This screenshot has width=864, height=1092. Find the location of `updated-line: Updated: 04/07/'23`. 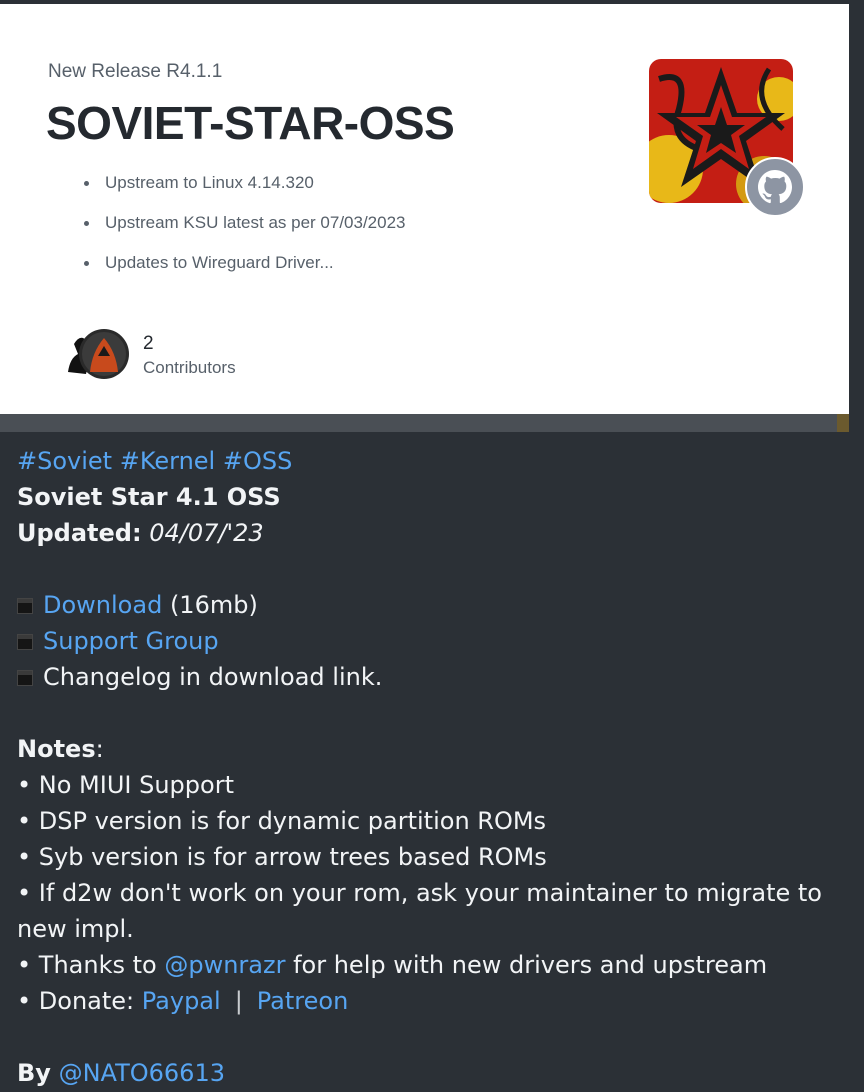

updated-line: Updated: 04/07/'23 is located at coordinates (140, 533).